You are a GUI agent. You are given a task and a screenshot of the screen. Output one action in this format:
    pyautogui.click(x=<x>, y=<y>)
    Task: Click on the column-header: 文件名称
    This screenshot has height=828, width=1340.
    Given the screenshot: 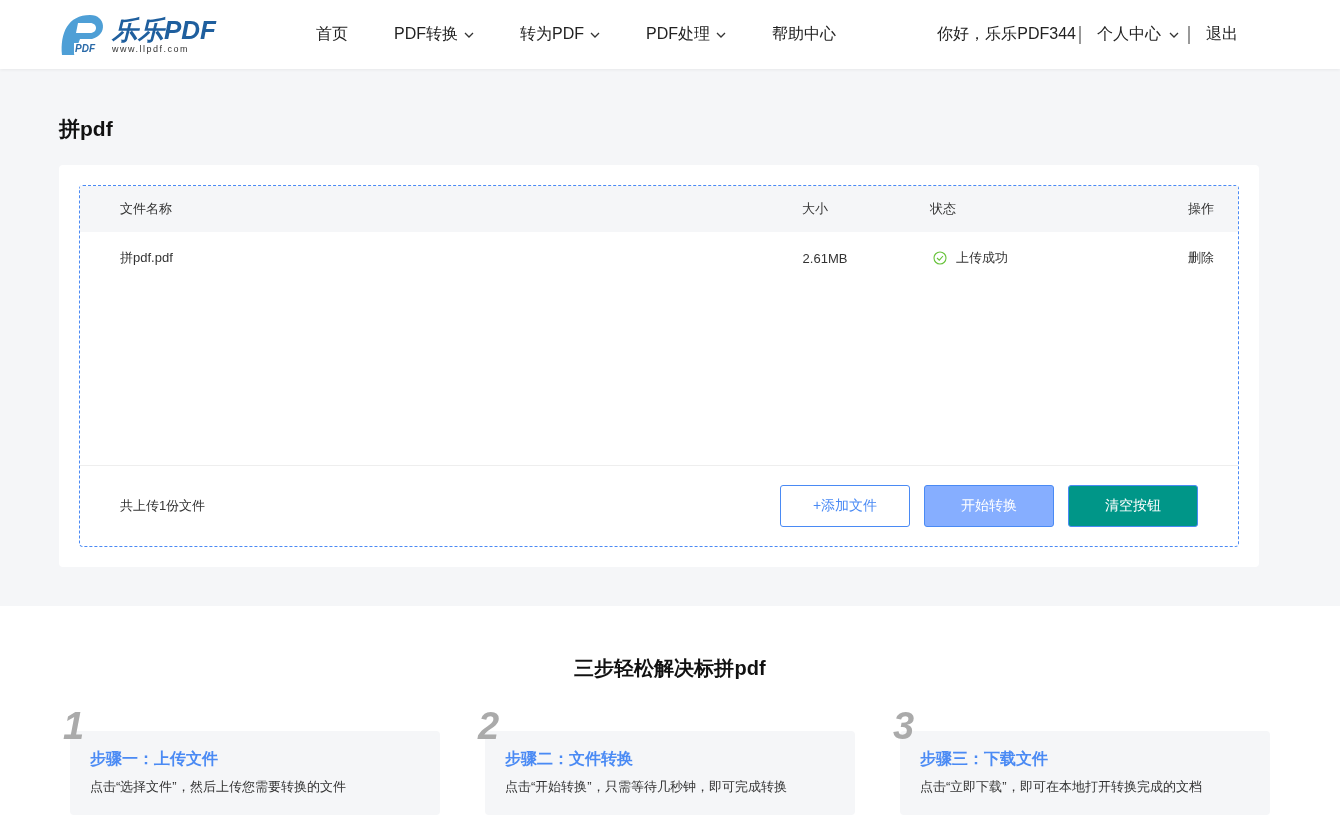 What is the action you would take?
    pyautogui.click(x=146, y=209)
    